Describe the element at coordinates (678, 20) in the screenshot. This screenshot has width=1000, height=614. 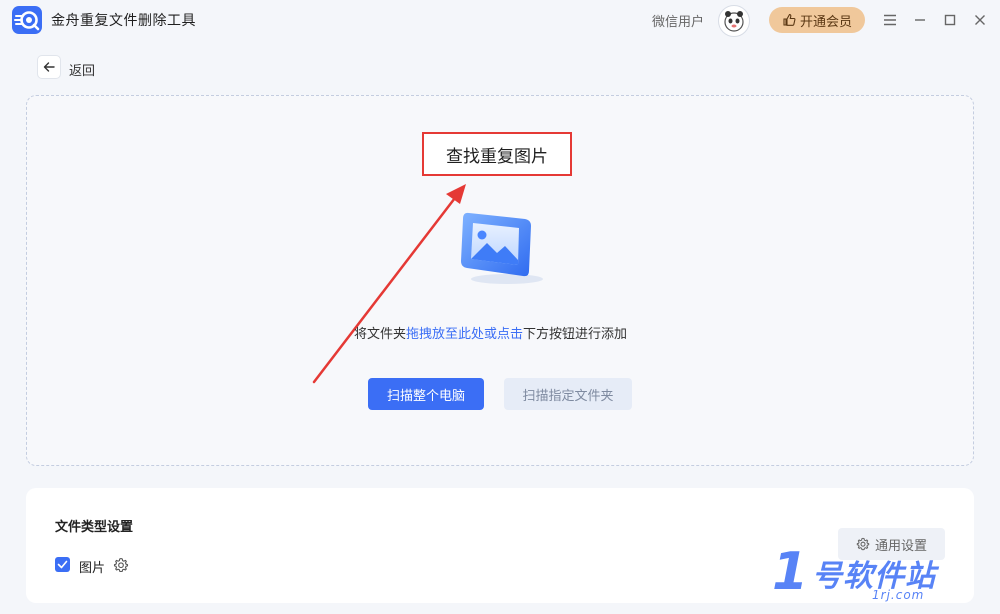
I see `user-name: 微信用户` at that location.